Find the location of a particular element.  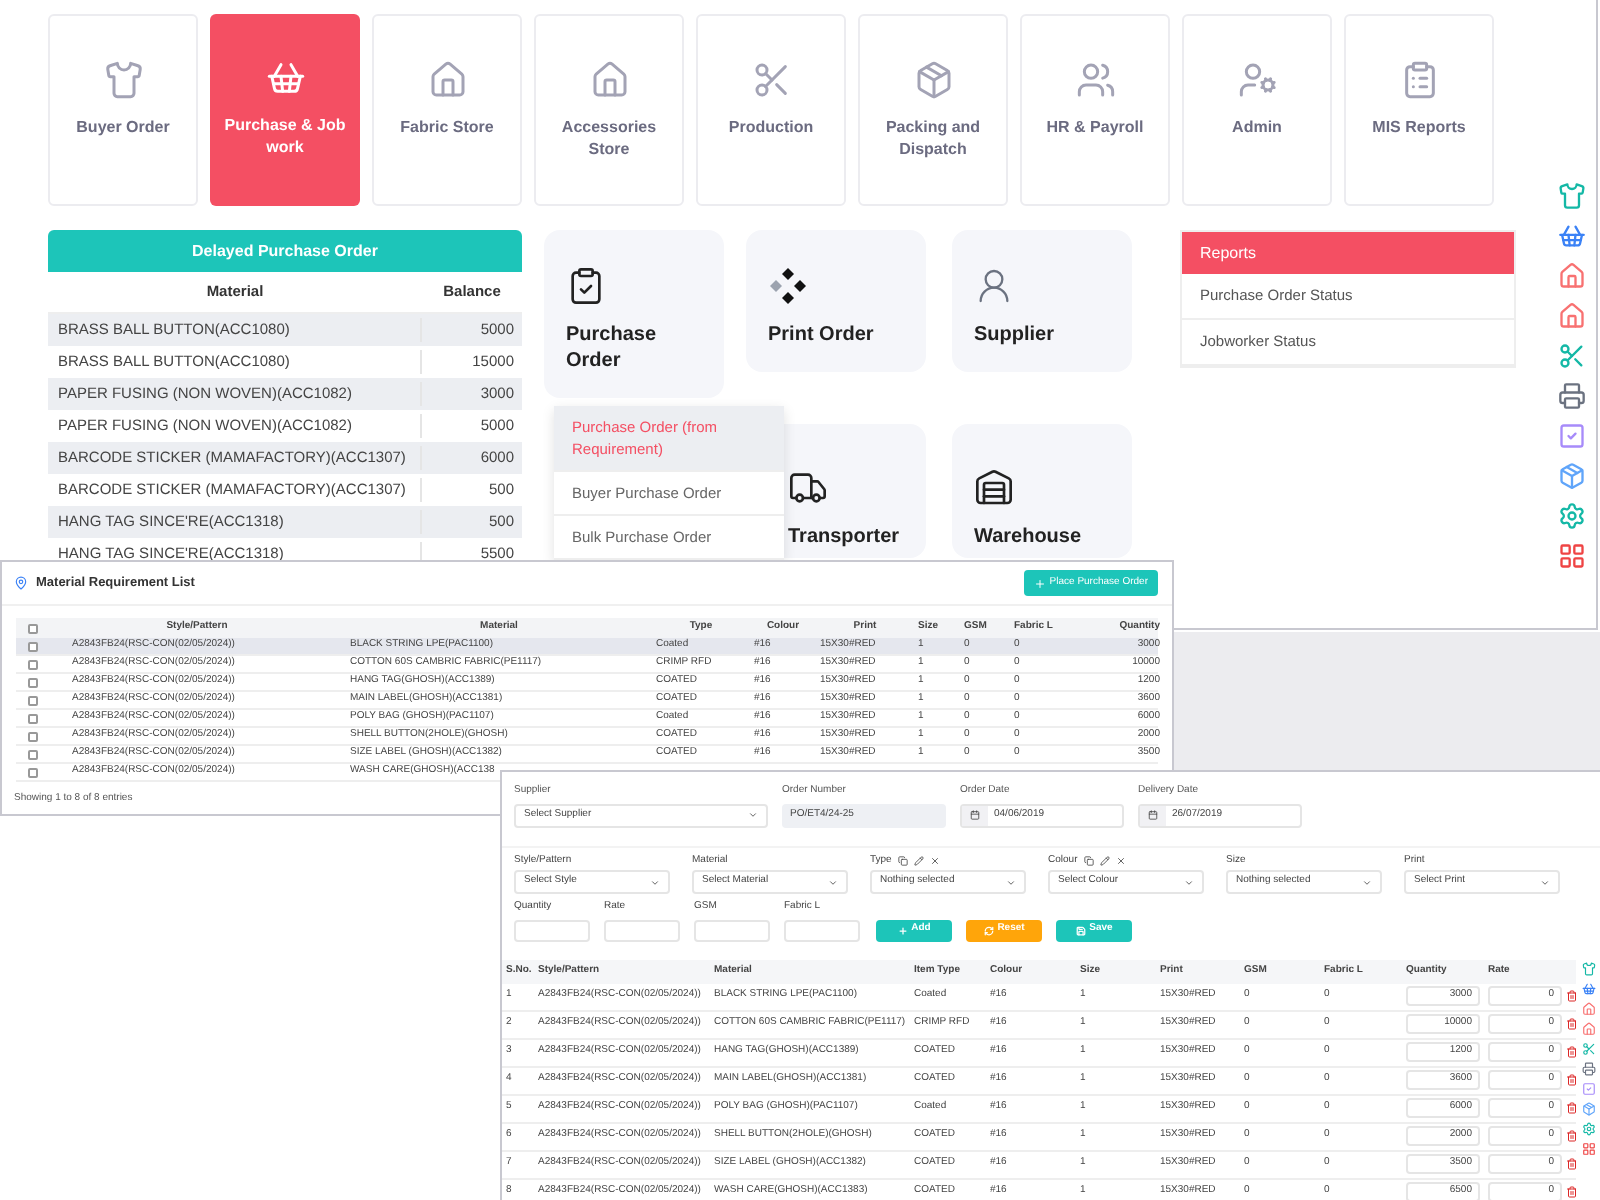

pin-icon is located at coordinates (21, 583).